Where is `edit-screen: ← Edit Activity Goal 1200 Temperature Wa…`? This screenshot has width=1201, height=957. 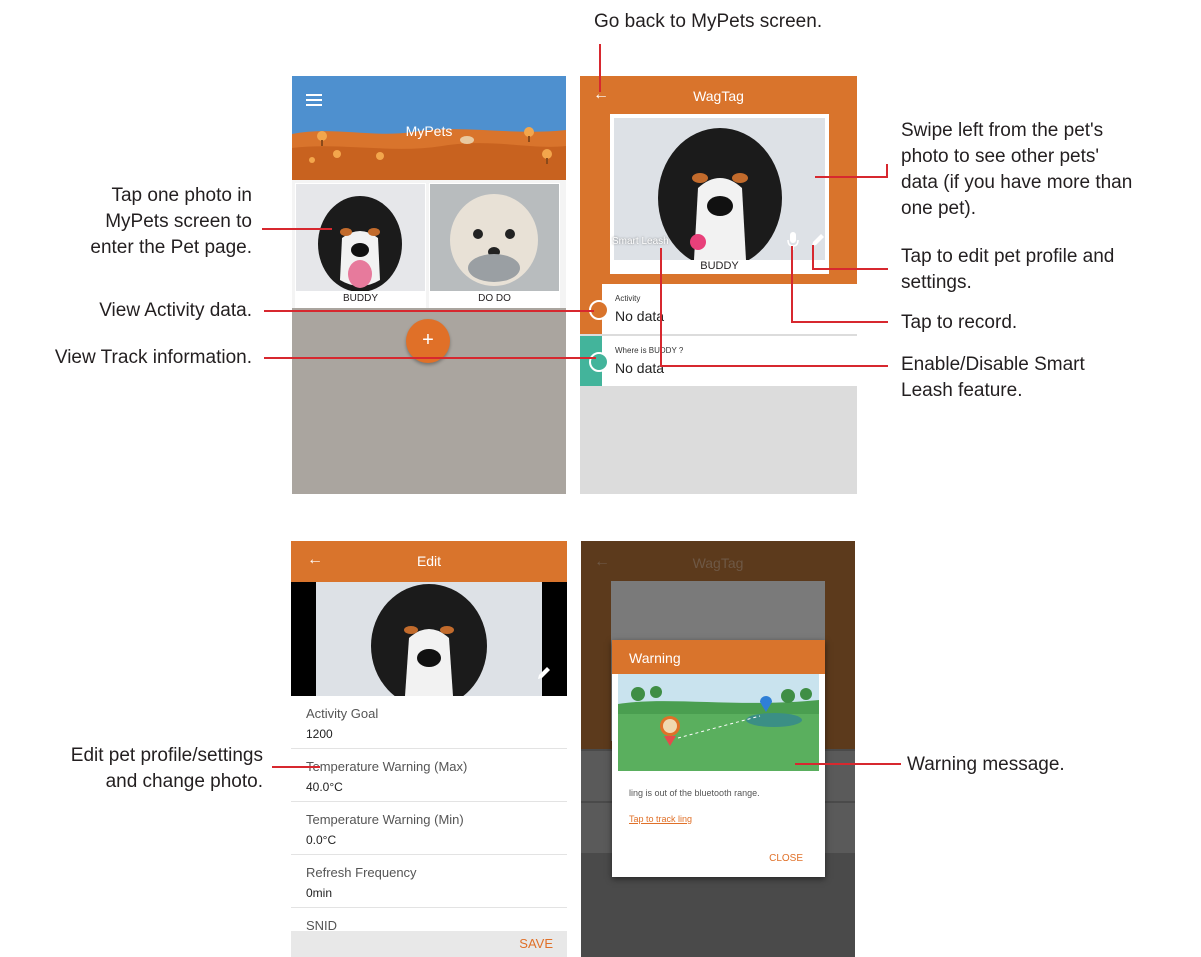 edit-screen: ← Edit Activity Goal 1200 Temperature Wa… is located at coordinates (429, 749).